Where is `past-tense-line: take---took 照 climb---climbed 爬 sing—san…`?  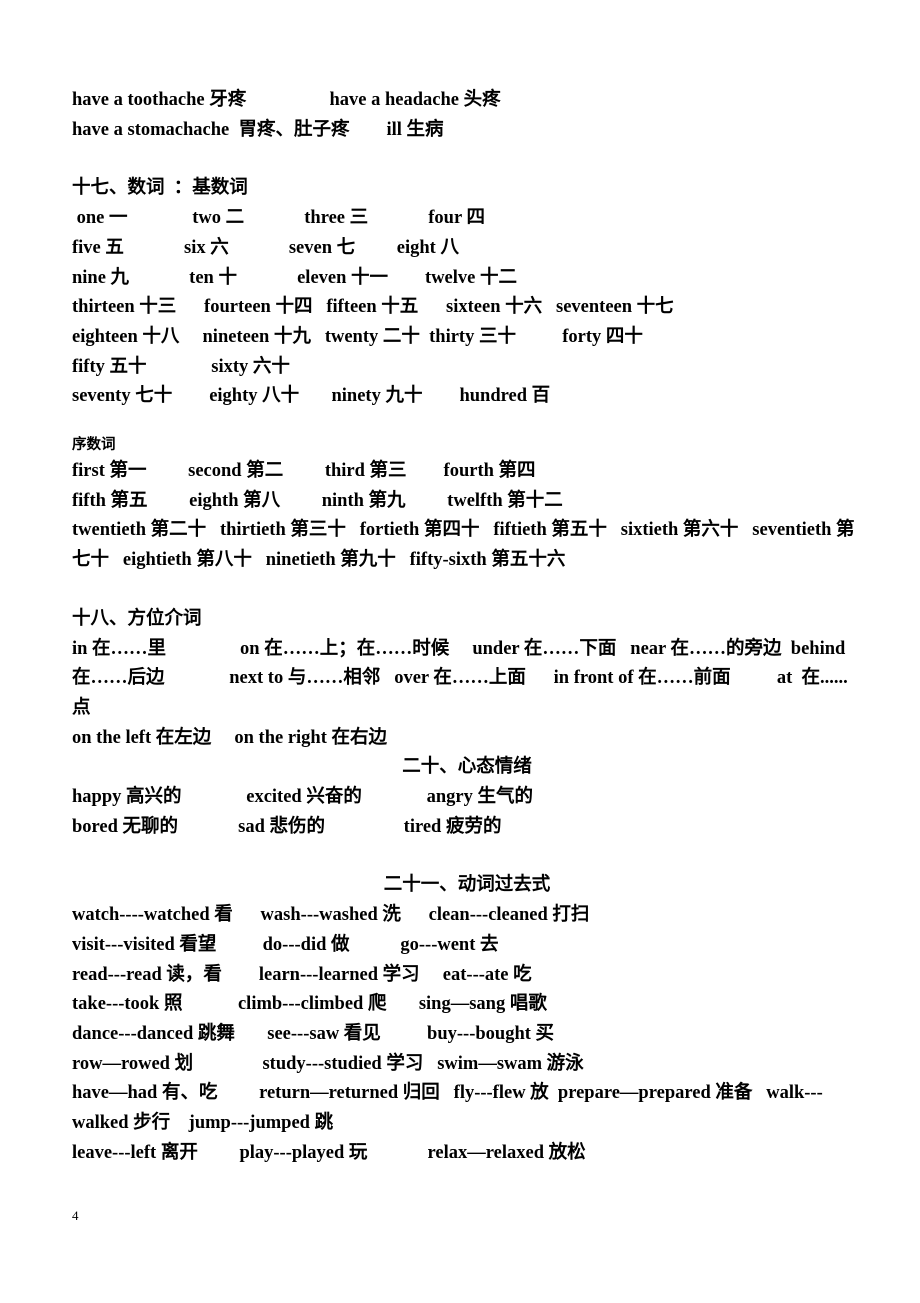
past-tense-line: take---took 照 climb---climbed 爬 sing—san… is located at coordinates (309, 1004).